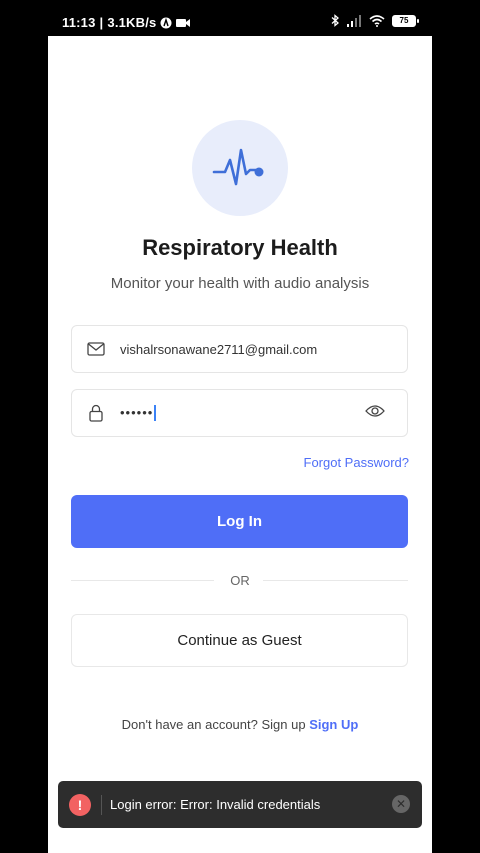 The height and width of the screenshot is (853, 480). Describe the element at coordinates (80, 804) in the screenshot. I see `error-icon: !` at that location.